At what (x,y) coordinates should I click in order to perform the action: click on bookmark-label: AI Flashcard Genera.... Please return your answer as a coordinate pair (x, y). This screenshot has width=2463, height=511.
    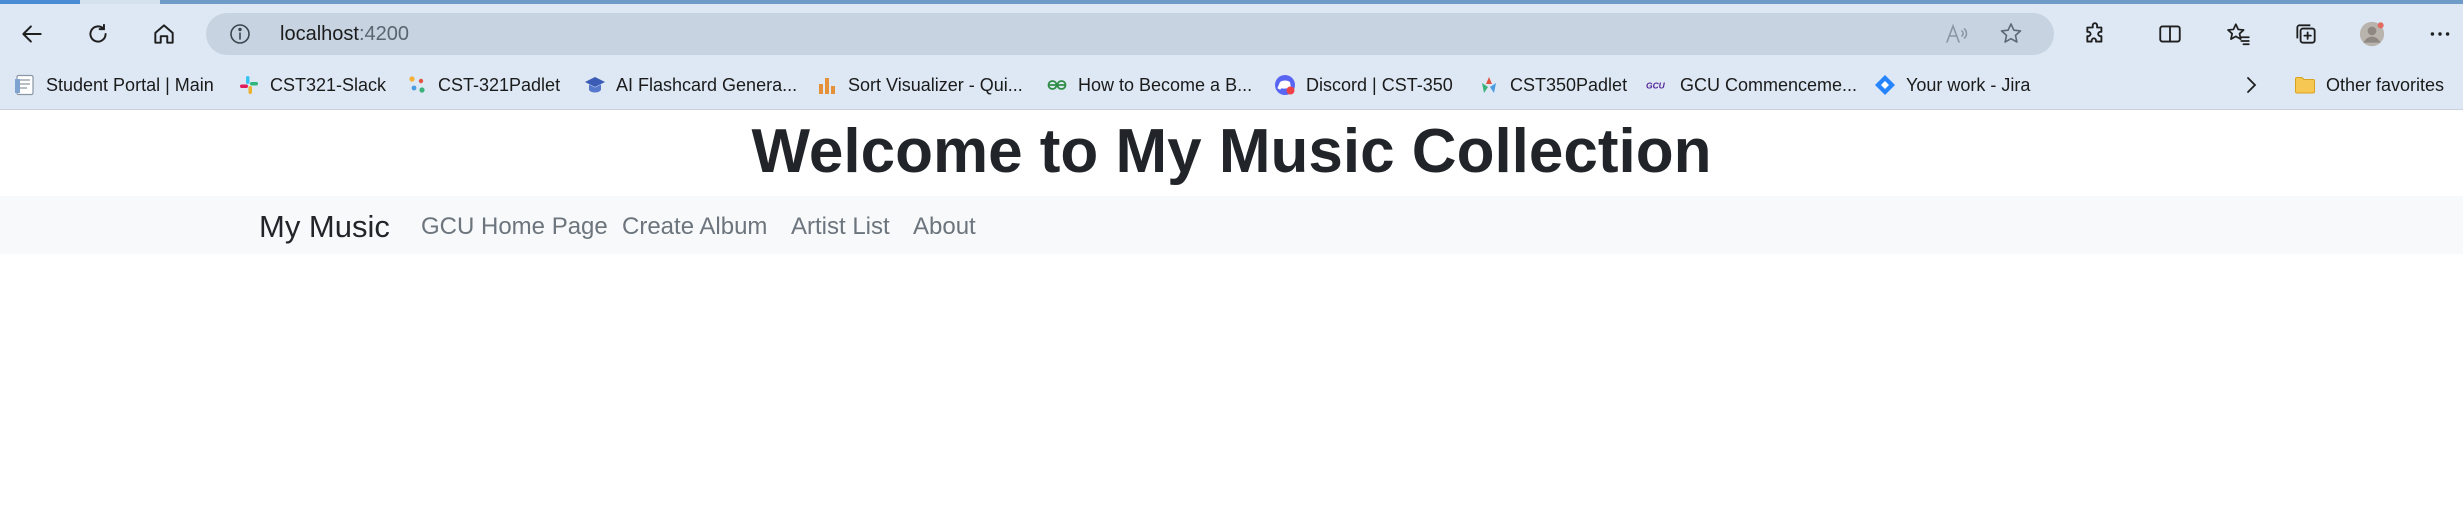
    Looking at the image, I should click on (707, 84).